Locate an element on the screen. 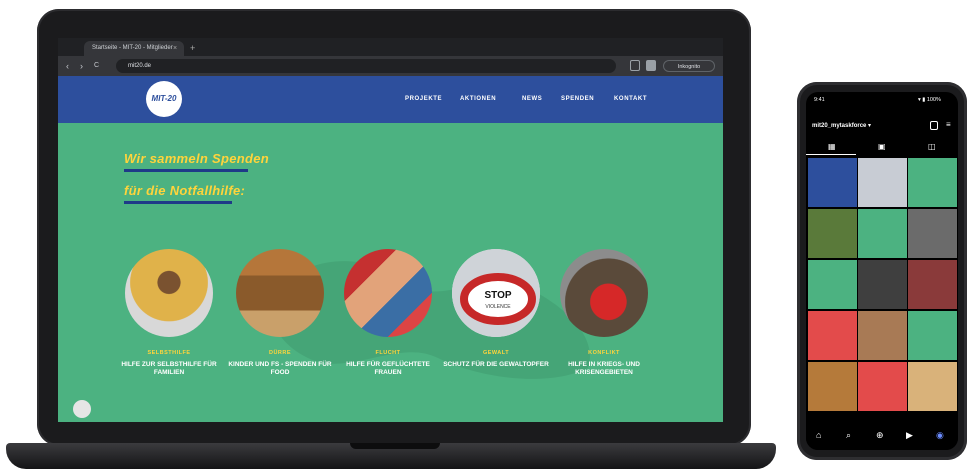 This screenshot has width=969, height=475. sidepanel-icon is located at coordinates (651, 65).